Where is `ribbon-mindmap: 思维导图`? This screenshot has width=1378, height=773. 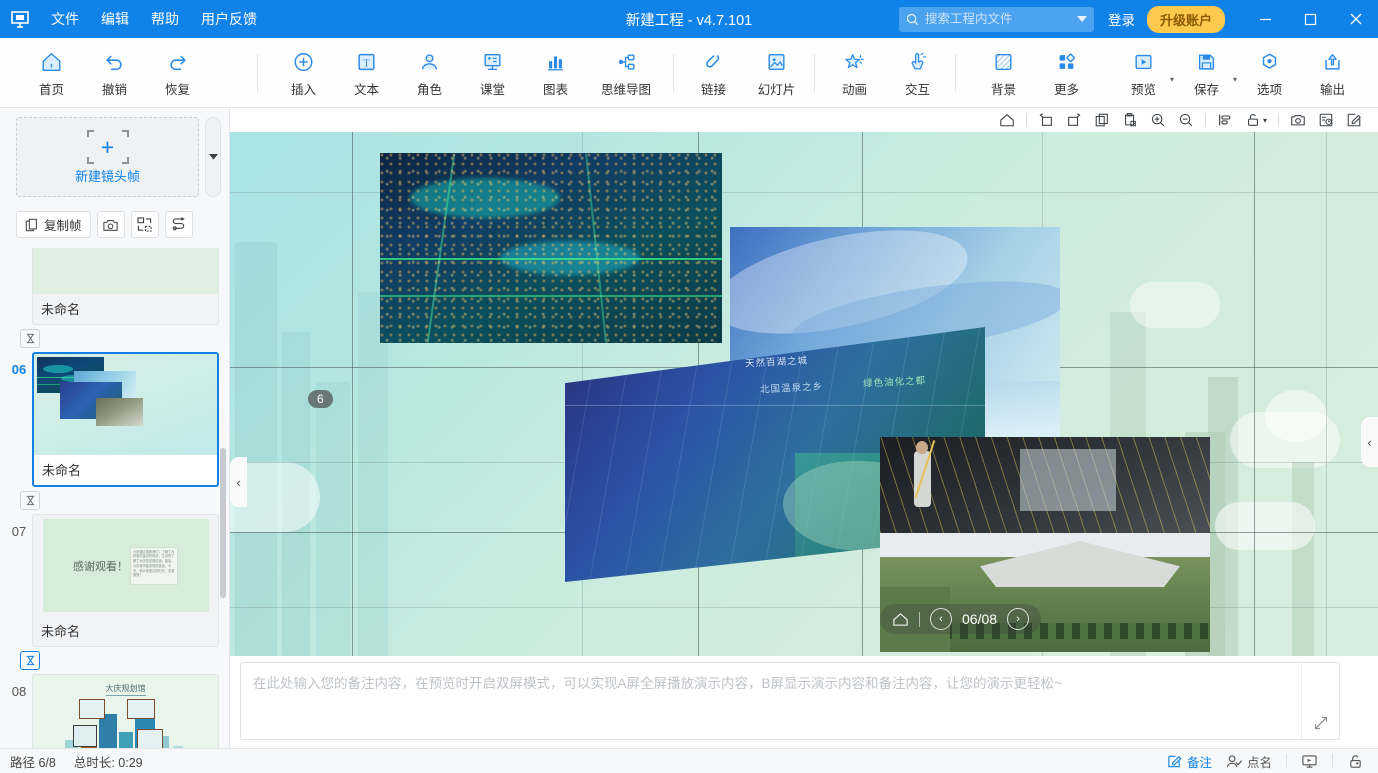
ribbon-mindmap: 思维导图 is located at coordinates (626, 73).